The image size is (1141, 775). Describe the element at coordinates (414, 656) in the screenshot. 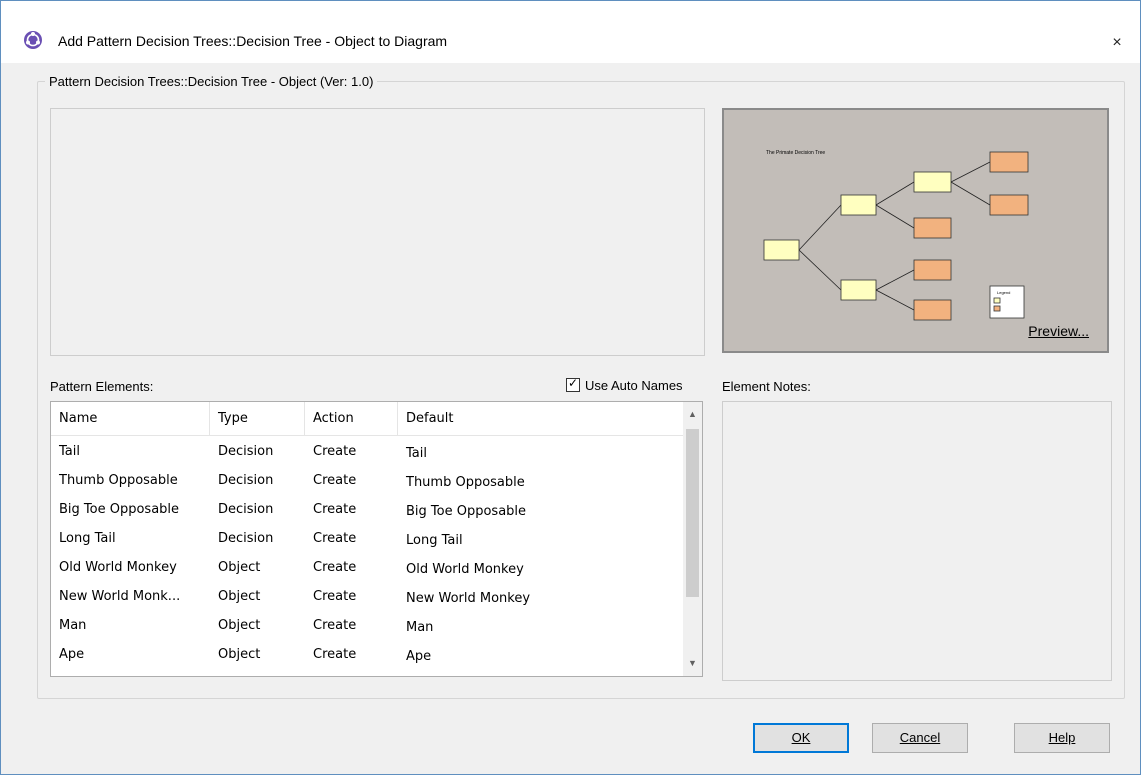

I see `cell-default: Ape` at that location.